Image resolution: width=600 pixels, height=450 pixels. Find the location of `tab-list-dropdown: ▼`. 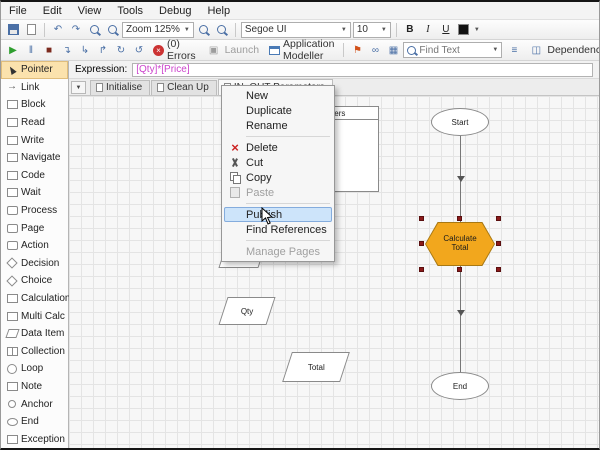

tab-list-dropdown: ▼ is located at coordinates (78, 87).